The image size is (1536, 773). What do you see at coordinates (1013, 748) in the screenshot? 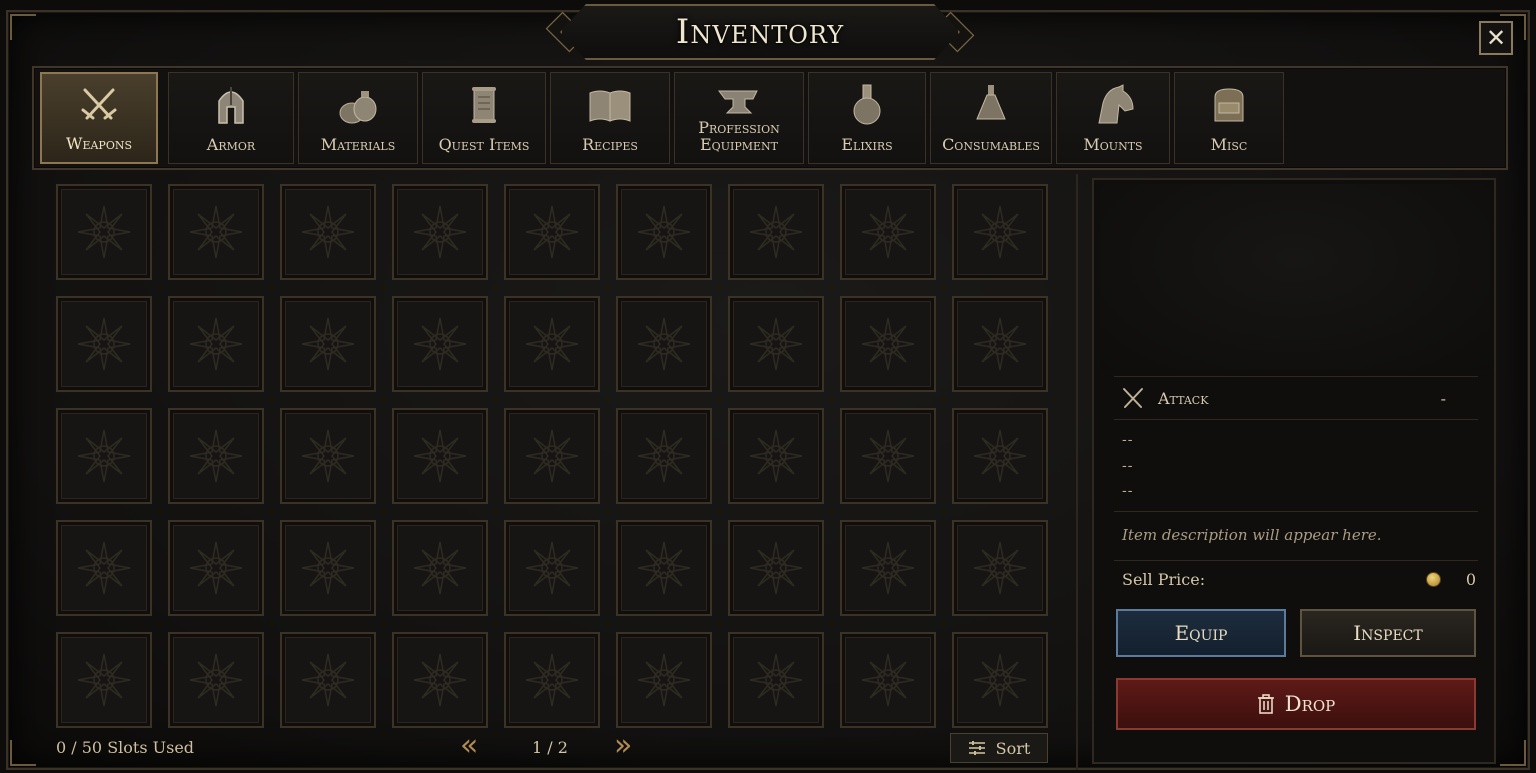
I see `sort-label: Sort` at bounding box center [1013, 748].